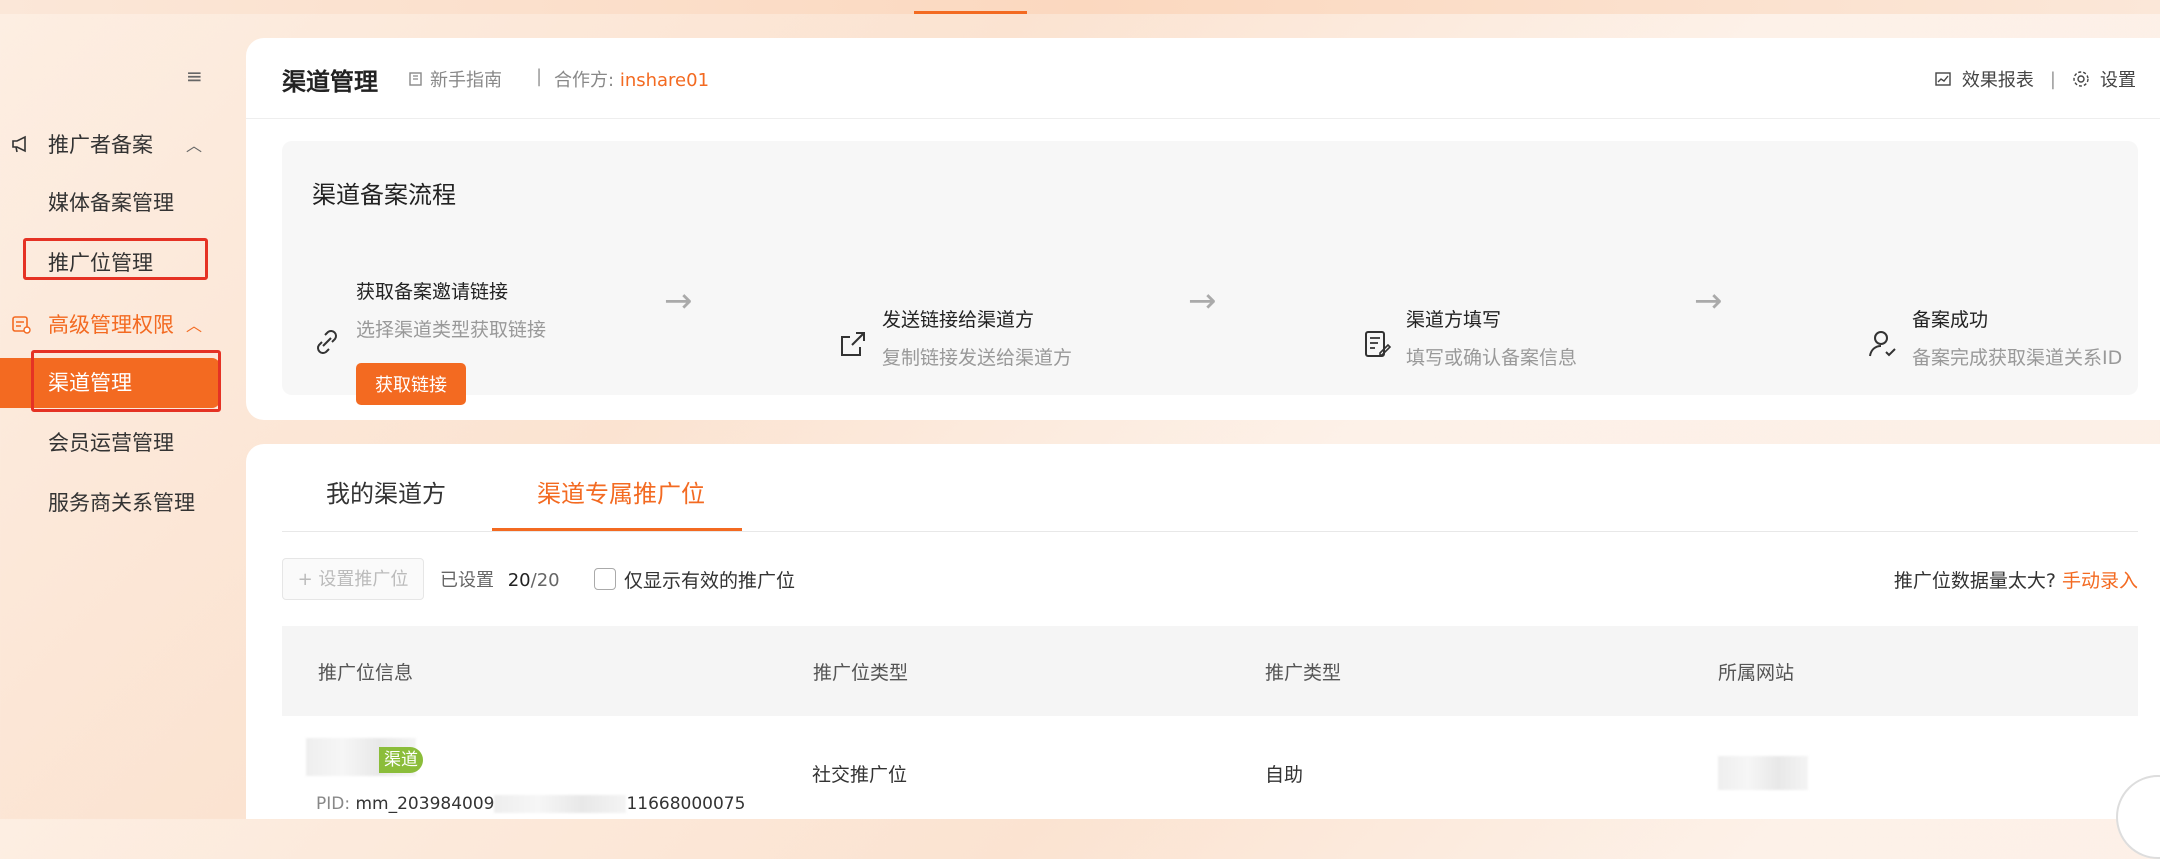  What do you see at coordinates (384, 195) in the screenshot?
I see `flow-title: 渠道备案流程` at bounding box center [384, 195].